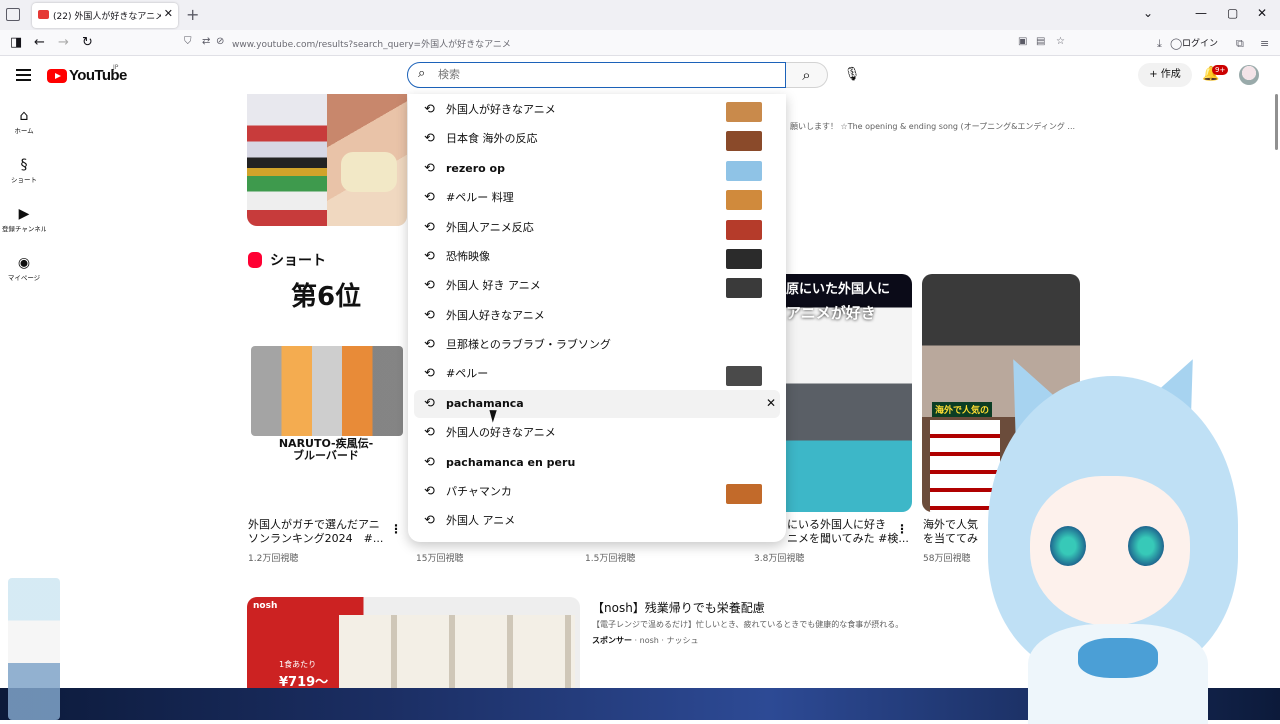 The width and height of the screenshot is (1280, 724). What do you see at coordinates (1240, 44) in the screenshot?
I see `extensions-icon: ⧉` at bounding box center [1240, 44].